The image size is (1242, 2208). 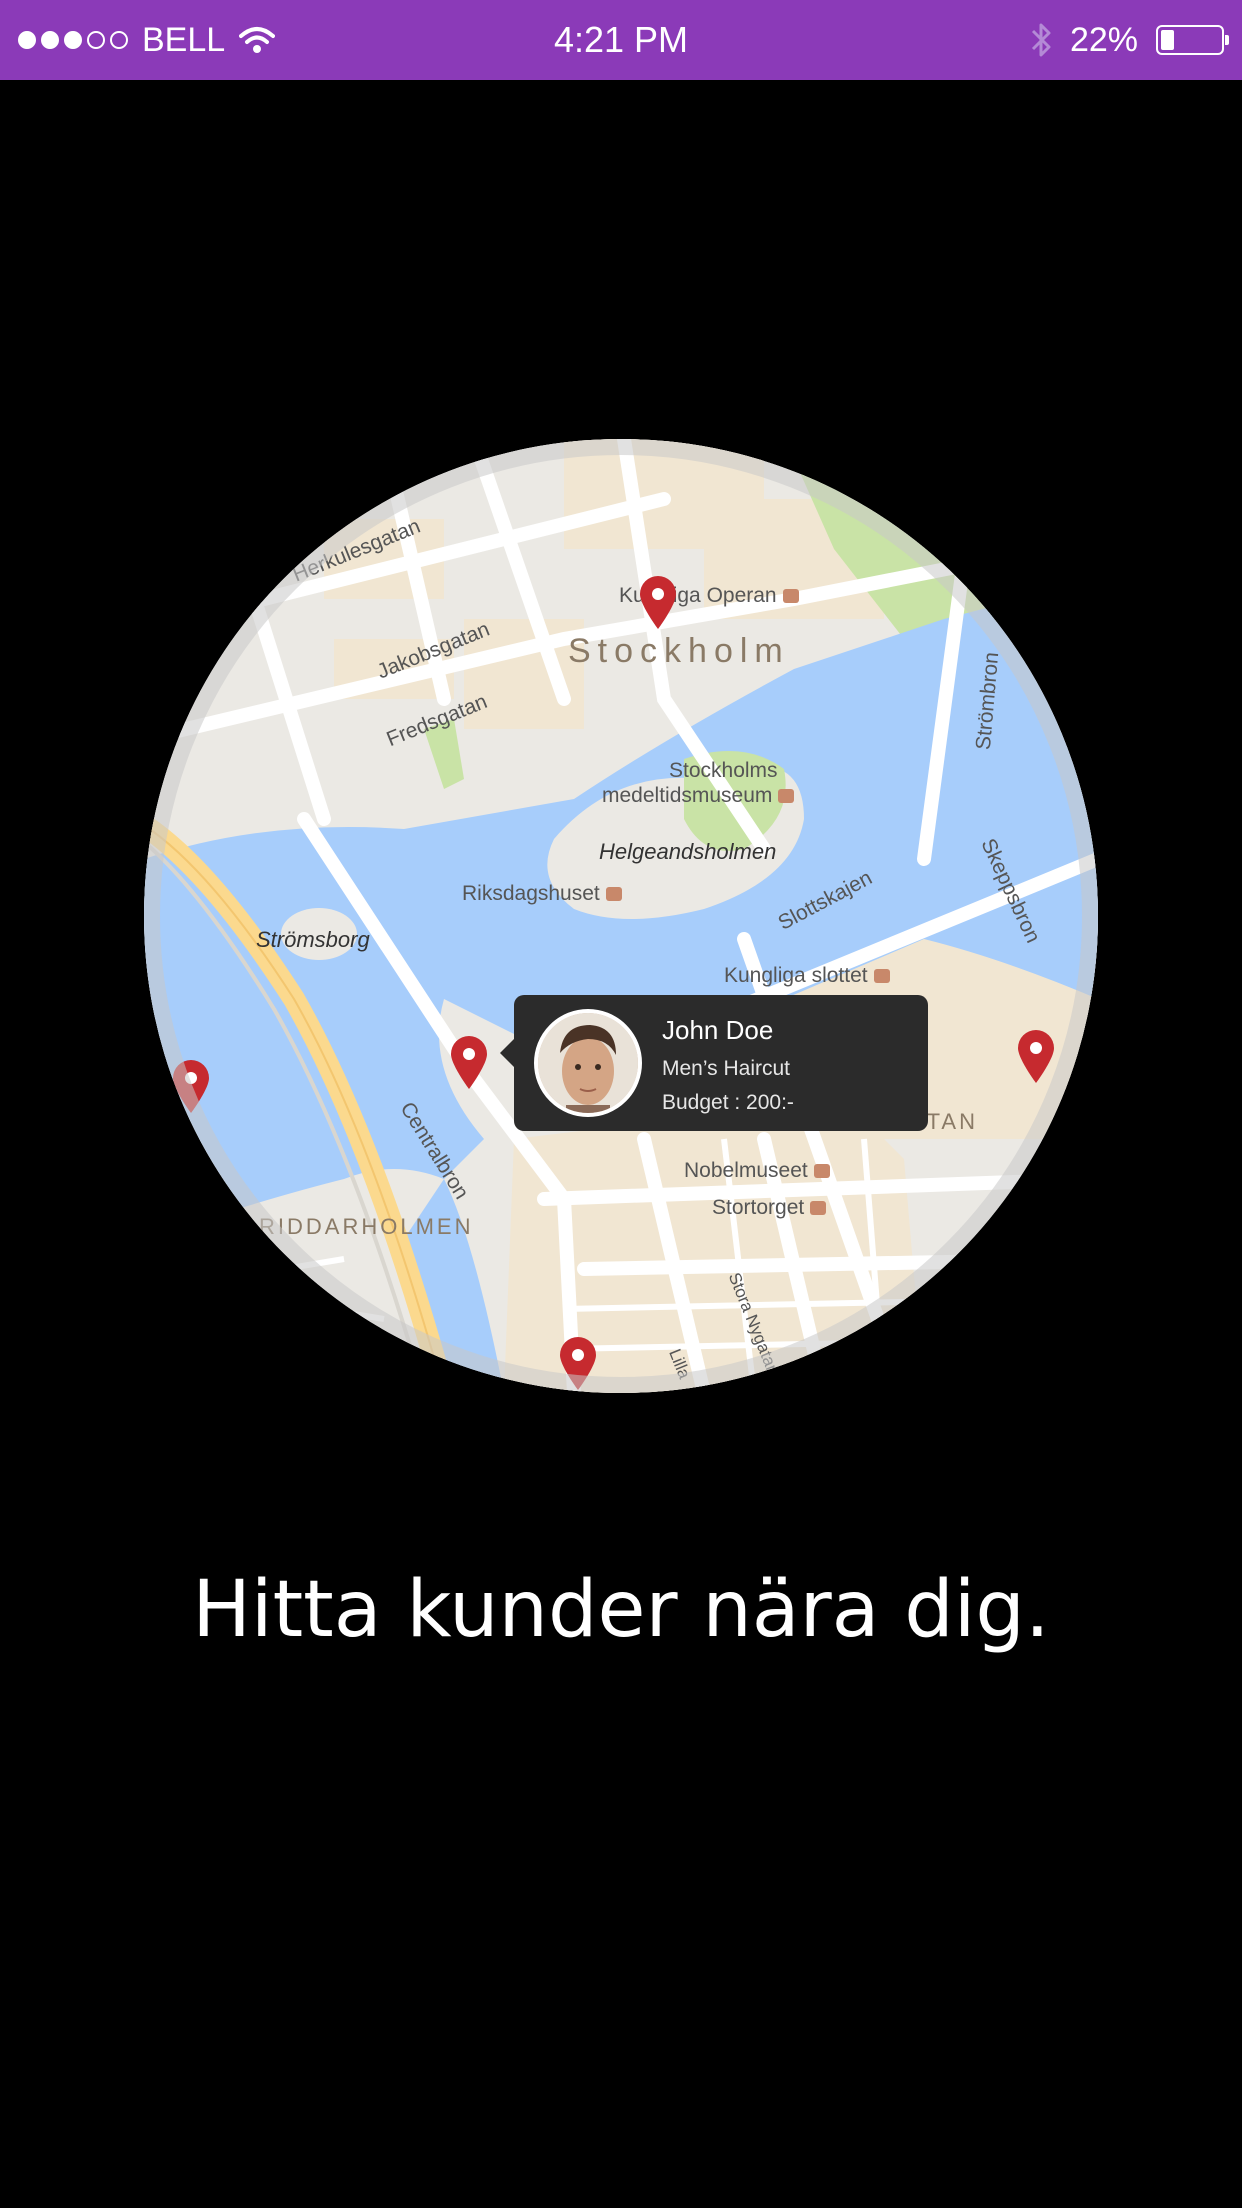 What do you see at coordinates (757, 1171) in the screenshot?
I see `label-nobelmuseet: Nobelmuseet` at bounding box center [757, 1171].